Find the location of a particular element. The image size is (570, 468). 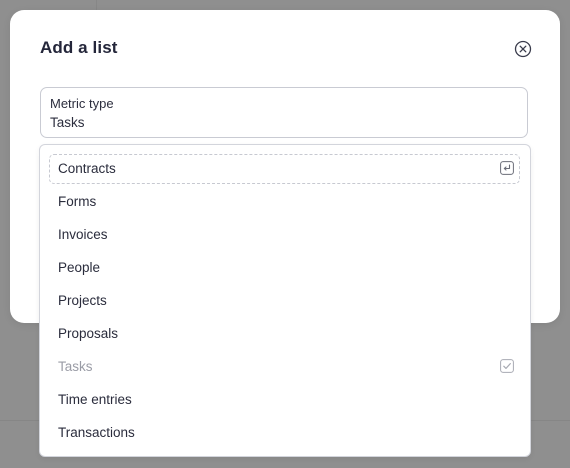

close-circle-icon is located at coordinates (523, 49).